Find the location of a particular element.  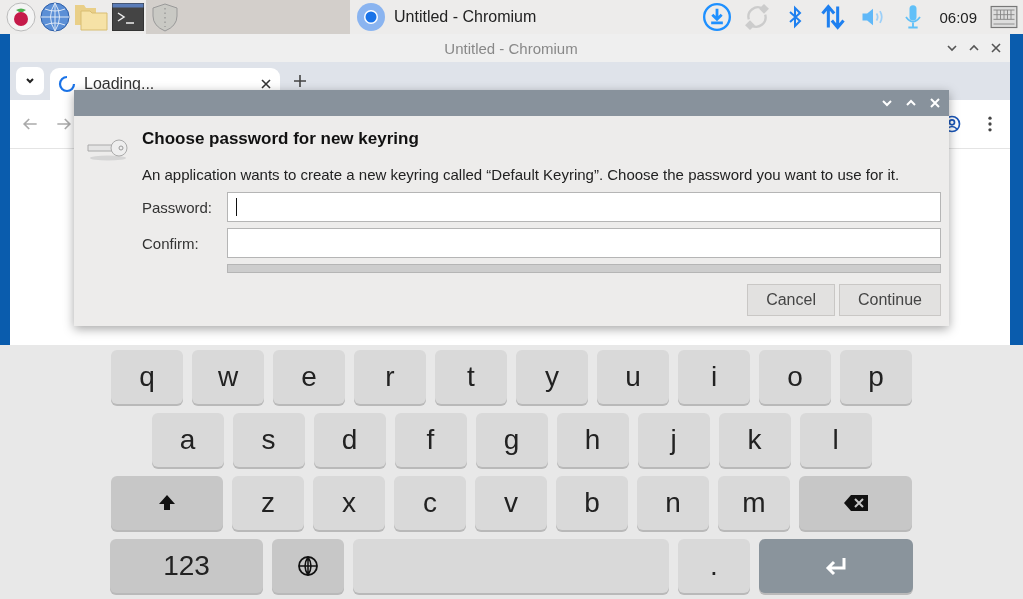

keyboard-key: k is located at coordinates (754, 440).